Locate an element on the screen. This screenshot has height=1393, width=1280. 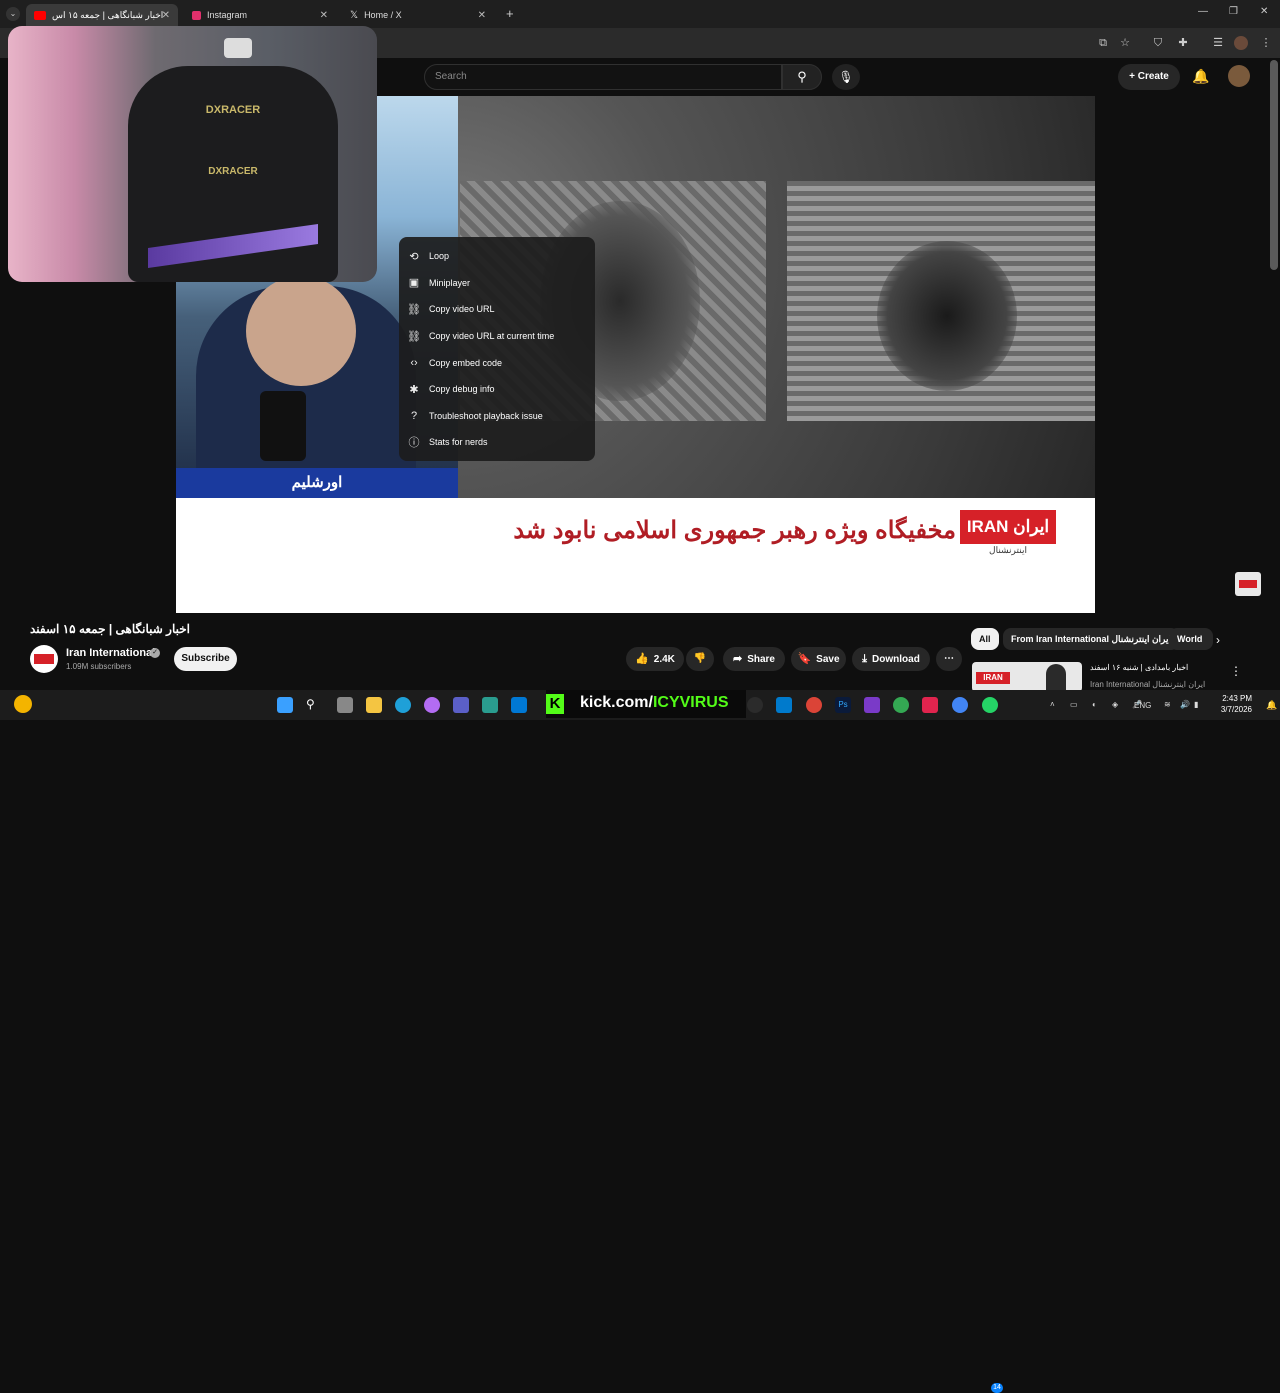
chip-world: World is located at coordinates (1191, 639).